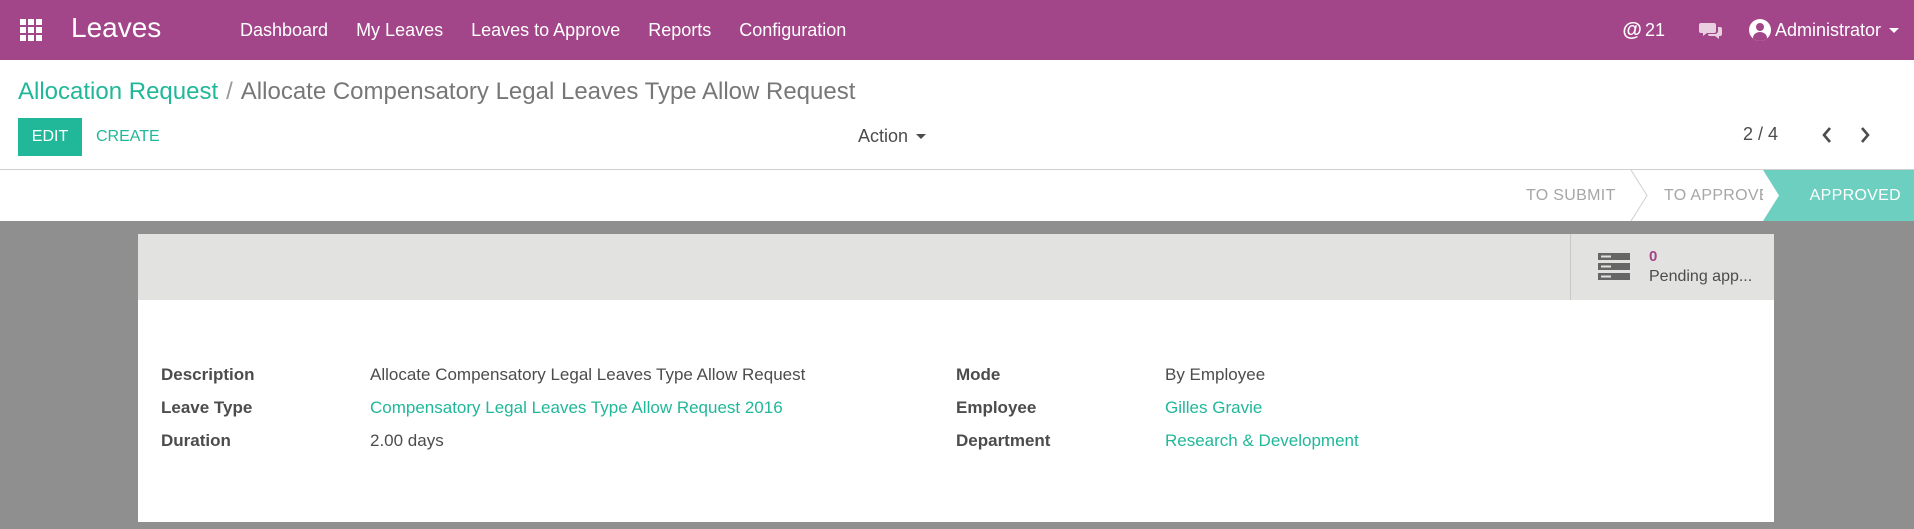  What do you see at coordinates (978, 374) in the screenshot?
I see `mode-label: Mode` at bounding box center [978, 374].